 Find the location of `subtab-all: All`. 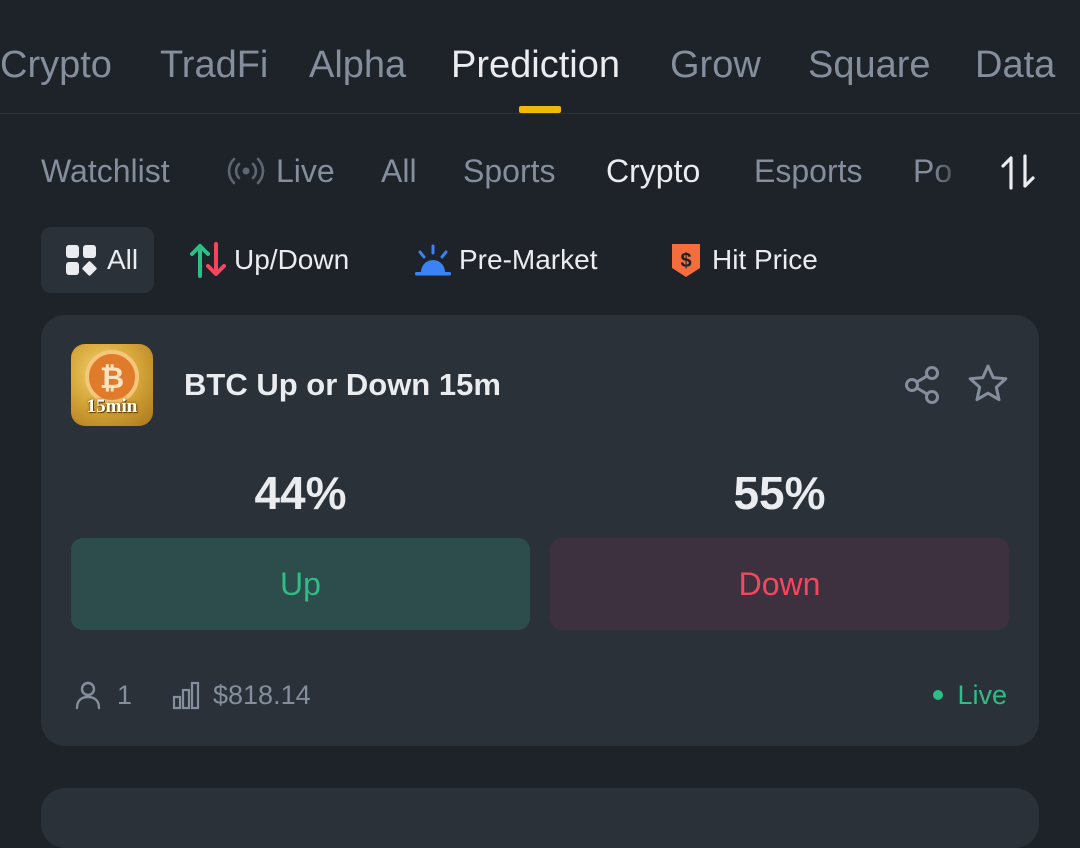

subtab-all: All is located at coordinates (399, 171).